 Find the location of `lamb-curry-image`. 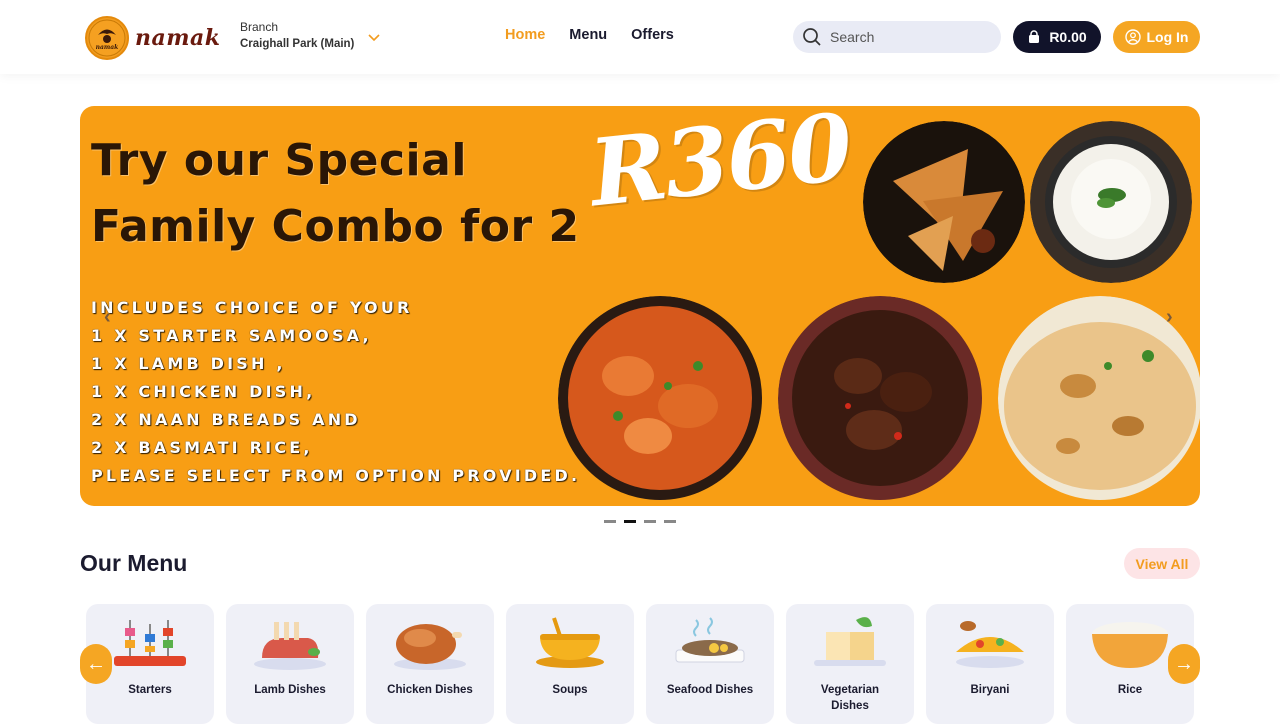

lamb-curry-image is located at coordinates (880, 398).